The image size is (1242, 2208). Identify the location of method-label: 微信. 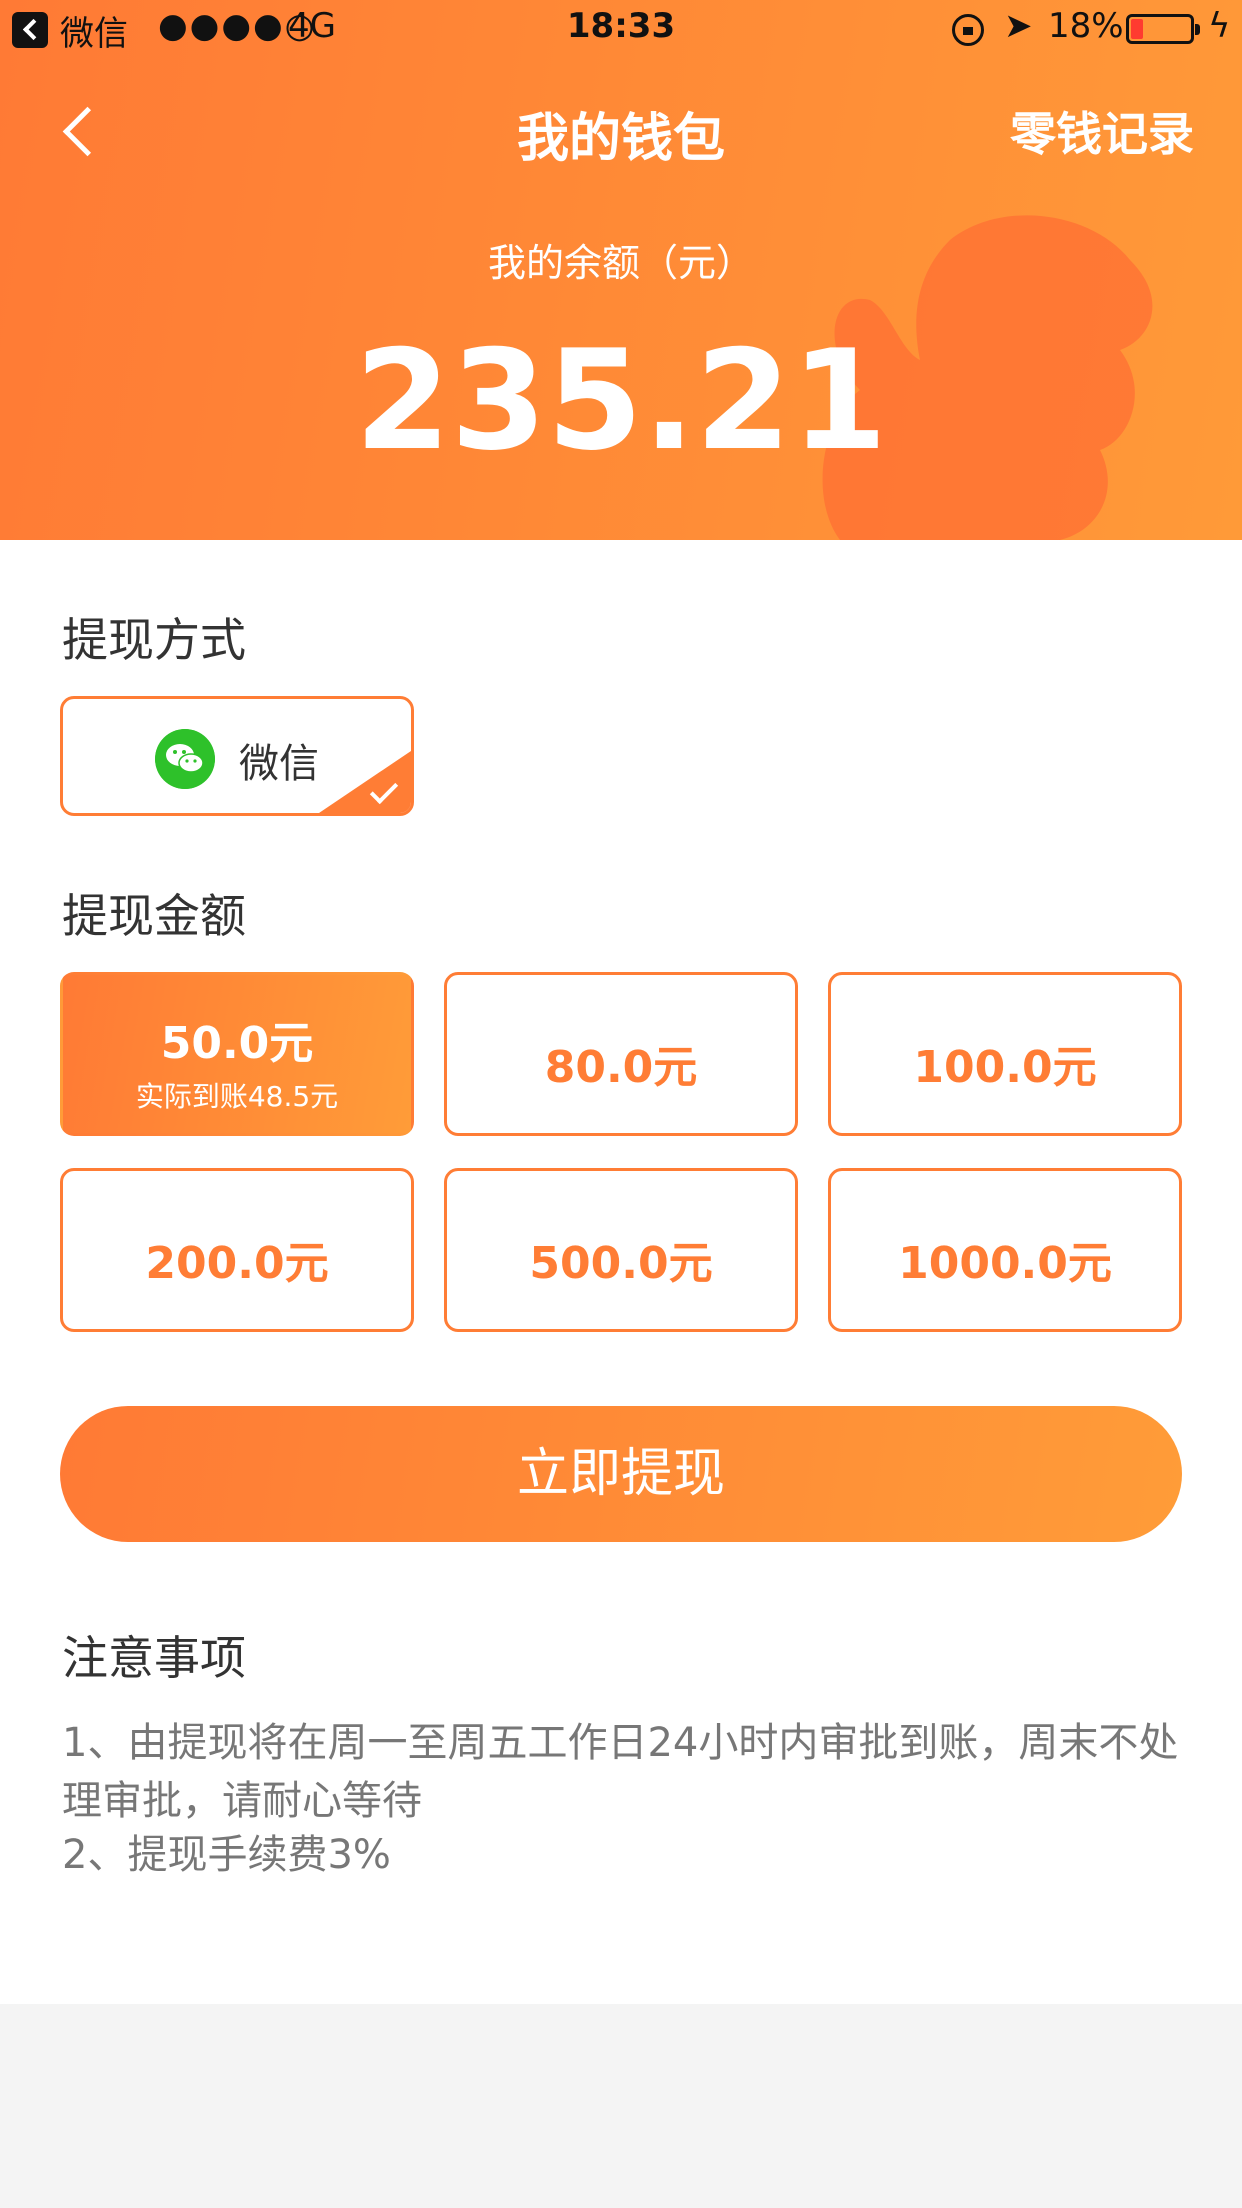
(279, 764).